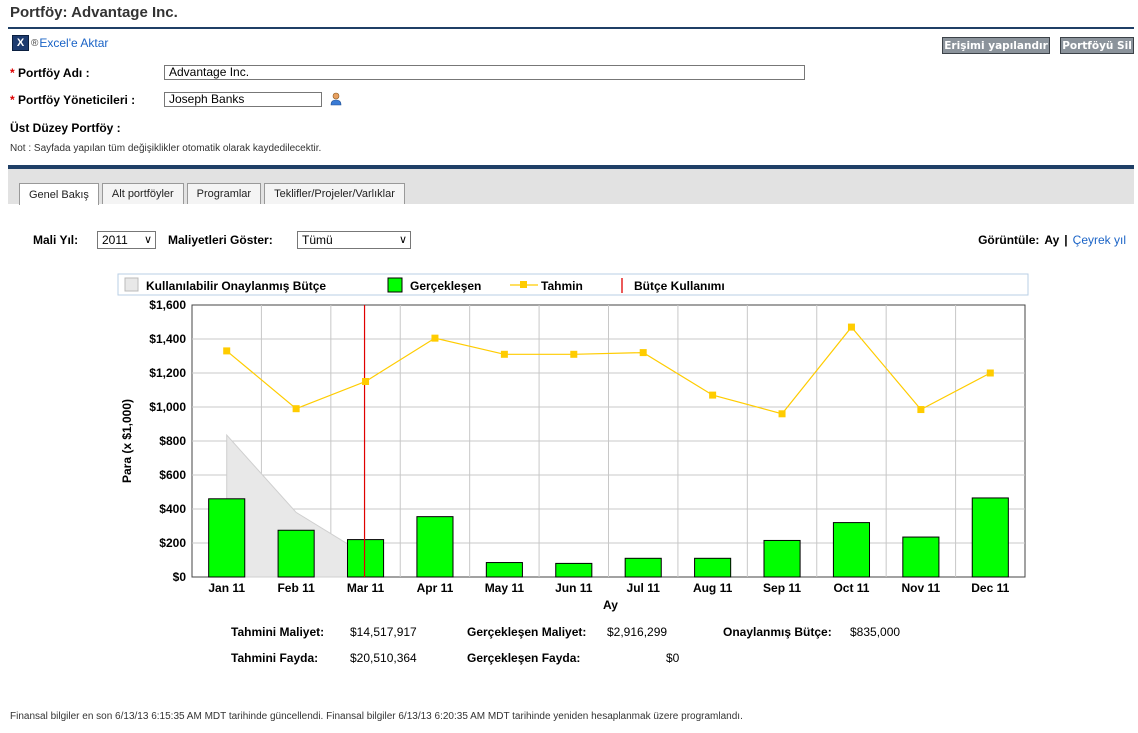 The image size is (1138, 733). I want to click on legend-label-actual: Gerçekleşen, so click(445, 286).